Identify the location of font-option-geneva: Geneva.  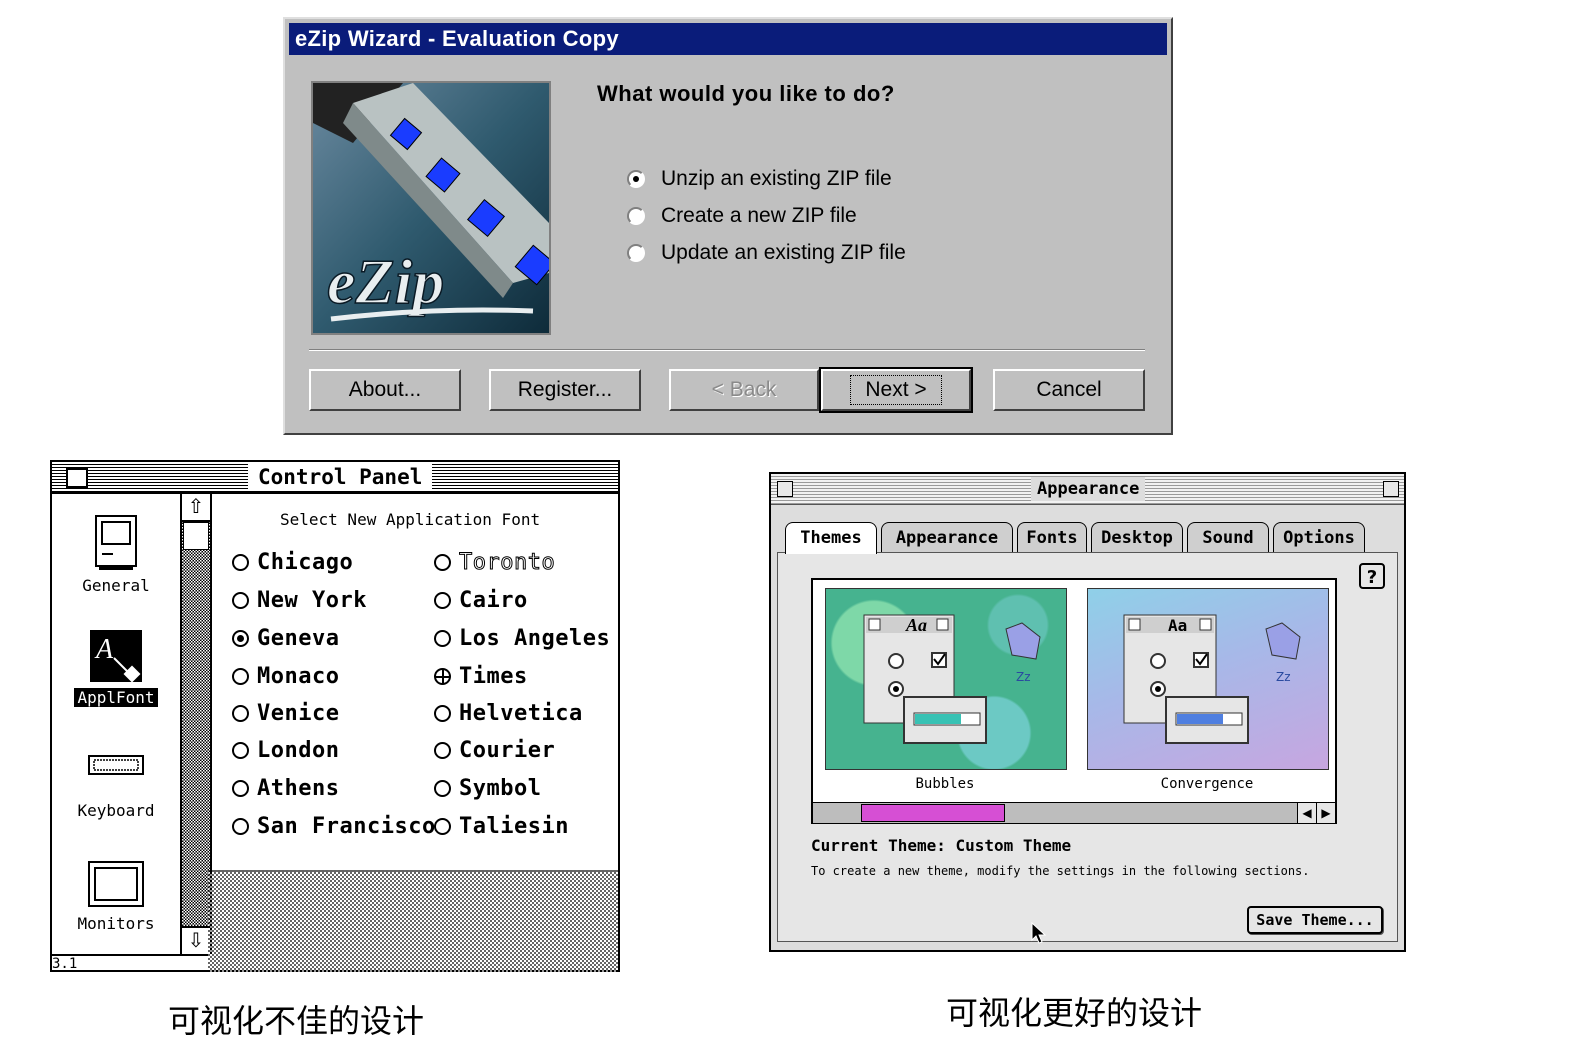
(285, 638).